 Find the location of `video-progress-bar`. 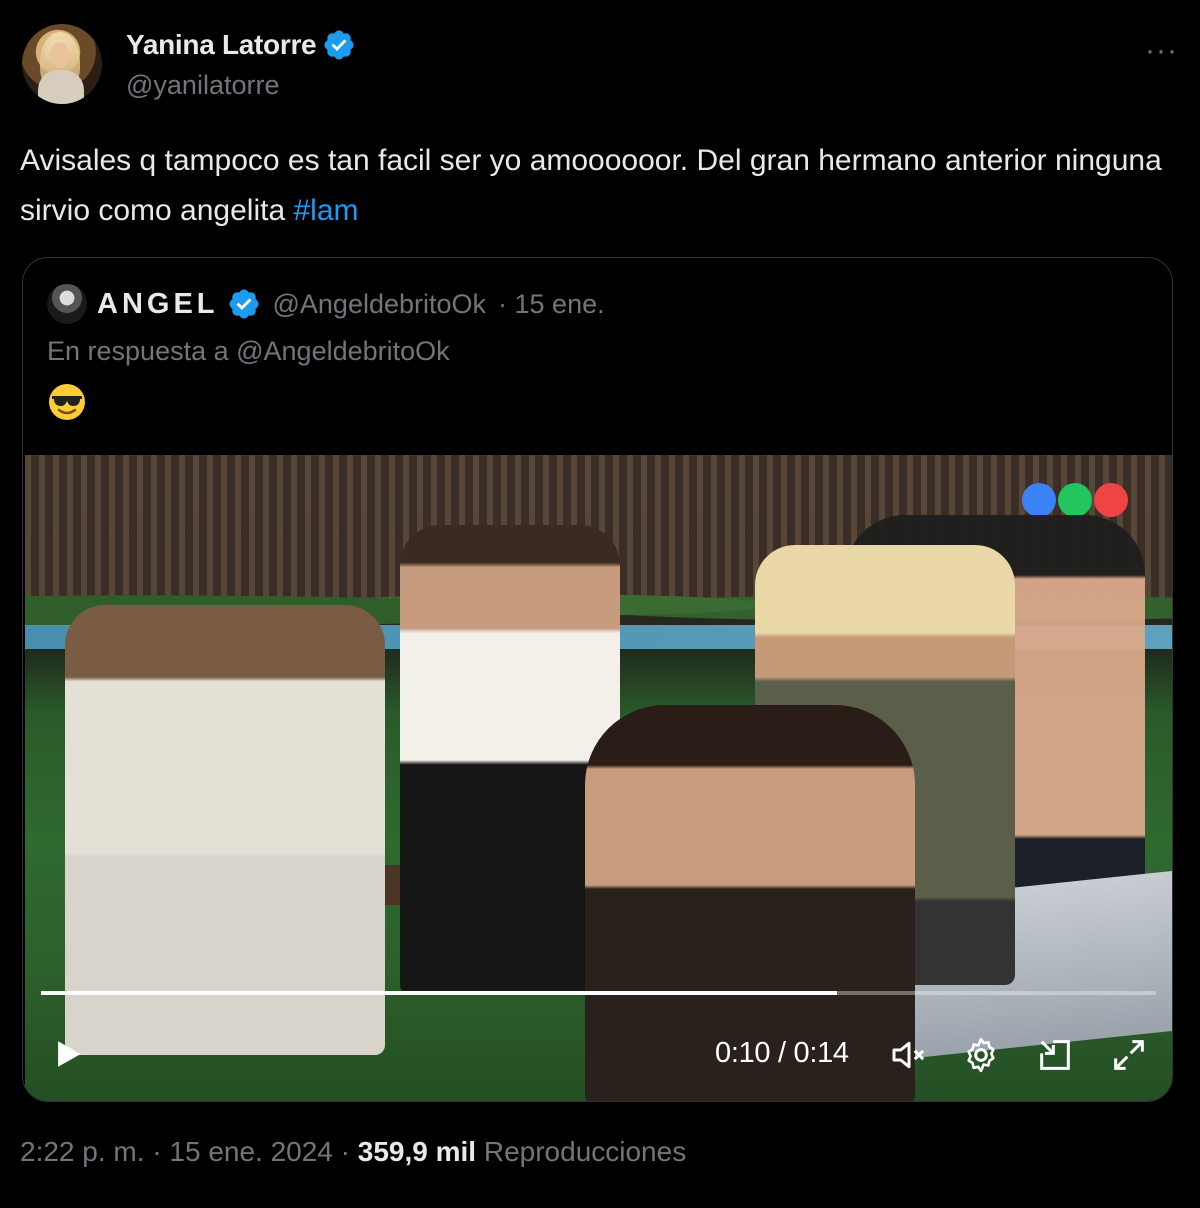

video-progress-bar is located at coordinates (598, 993).